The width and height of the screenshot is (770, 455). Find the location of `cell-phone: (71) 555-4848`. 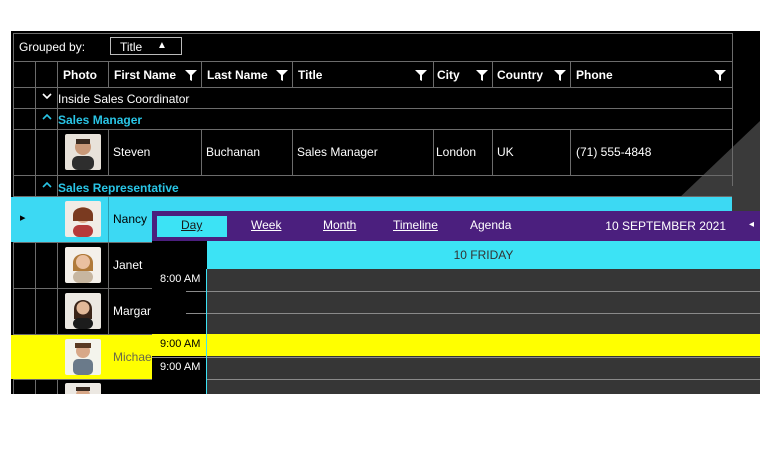

cell-phone: (71) 555-4848 is located at coordinates (614, 152).